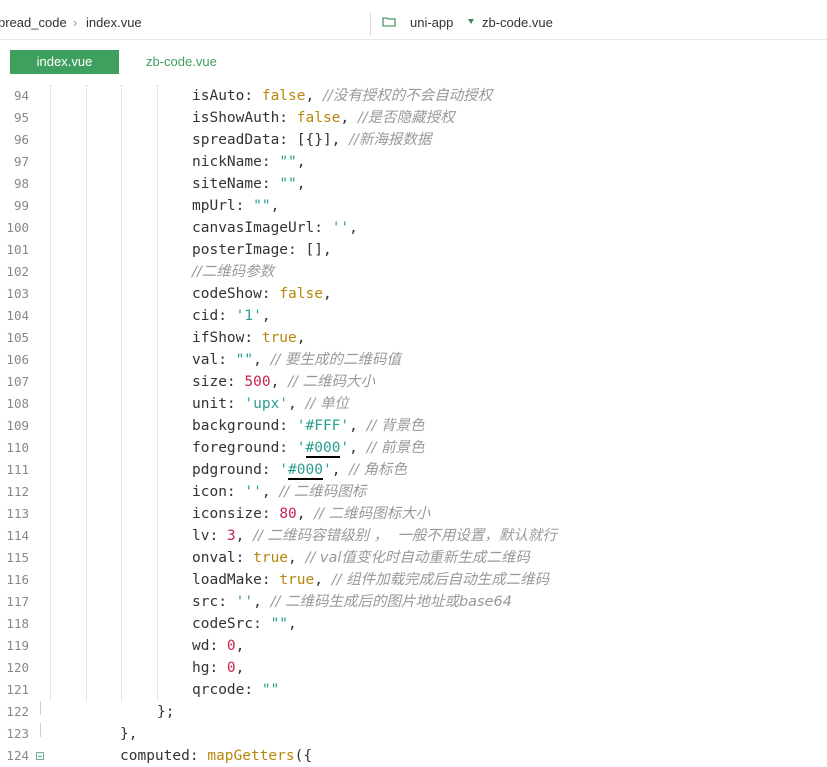  Describe the element at coordinates (114, 22) in the screenshot. I see `breadcrumb-file: index.vue` at that location.